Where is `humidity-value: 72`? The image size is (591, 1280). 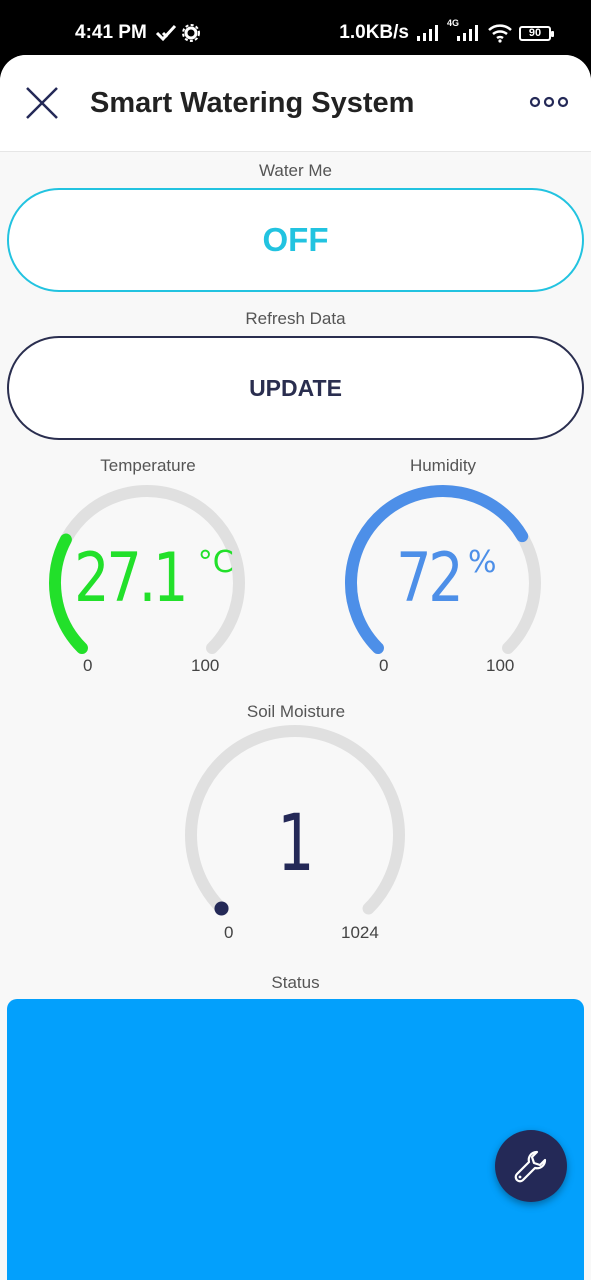
humidity-value: 72 is located at coordinates (430, 578).